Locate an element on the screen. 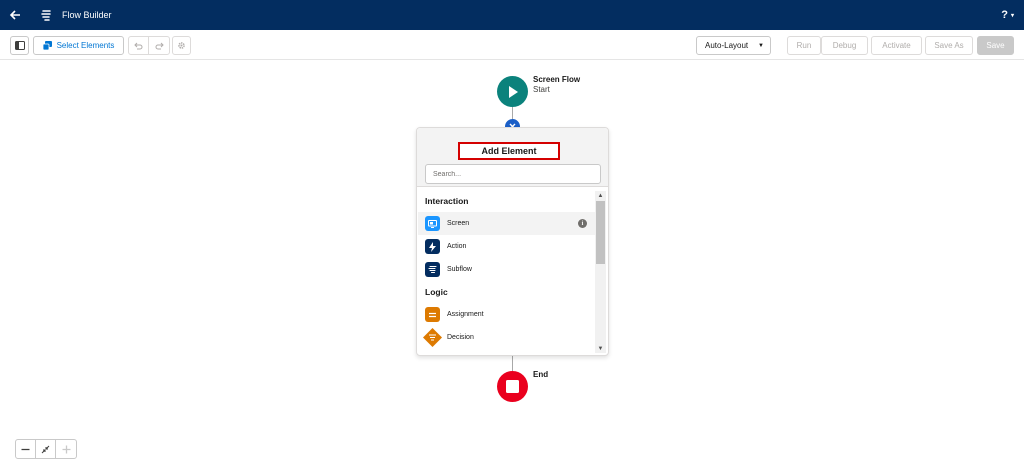  zoom-controls is located at coordinates (46, 449).